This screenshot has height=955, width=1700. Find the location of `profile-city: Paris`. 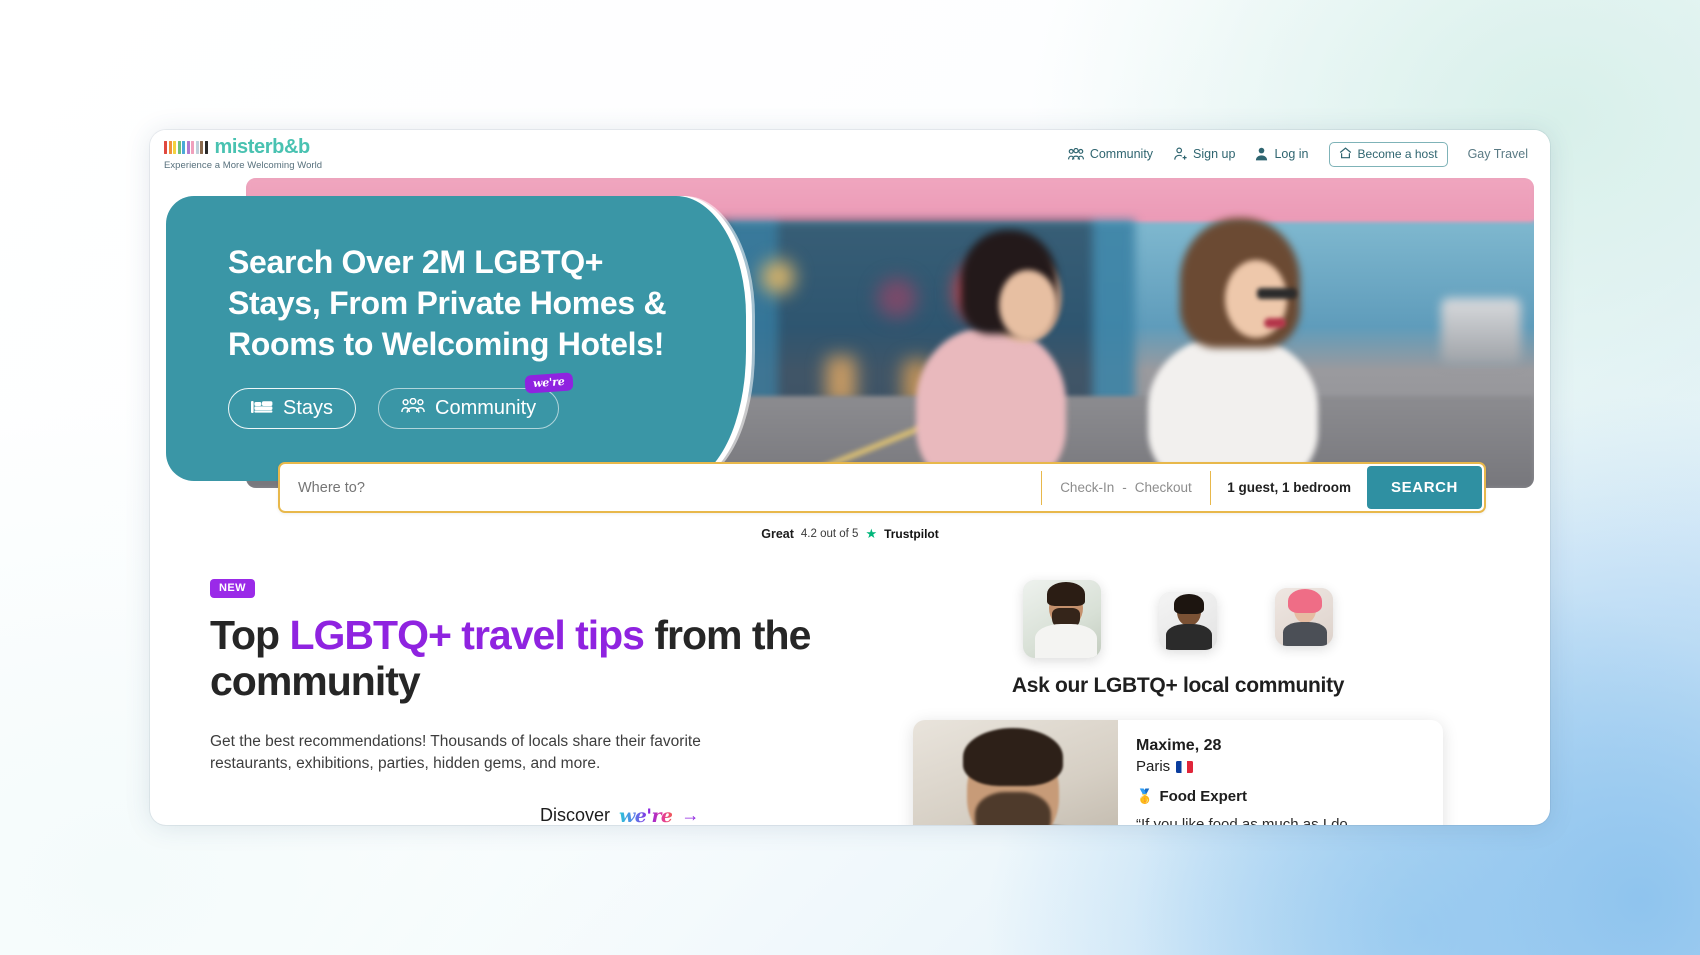

profile-city: Paris is located at coordinates (1280, 767).